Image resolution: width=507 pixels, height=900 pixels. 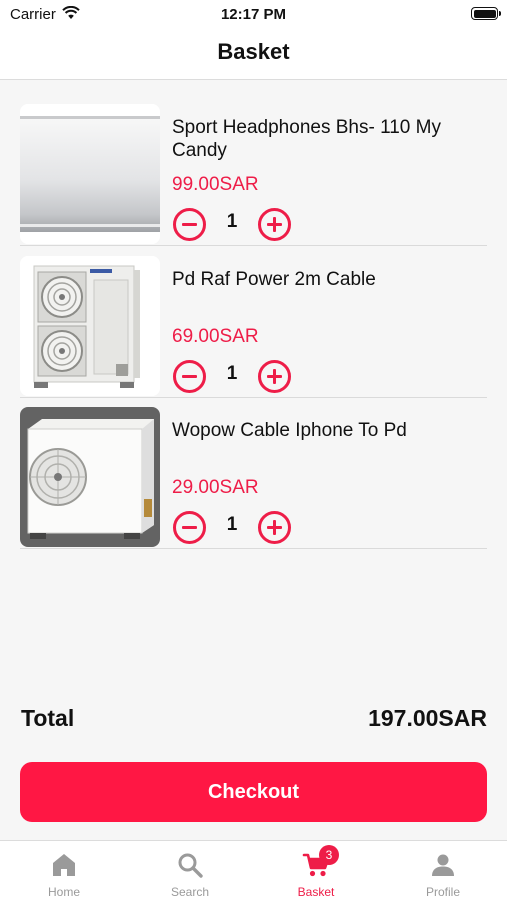 What do you see at coordinates (215, 336) in the screenshot?
I see `product-price: 69.00SAR` at bounding box center [215, 336].